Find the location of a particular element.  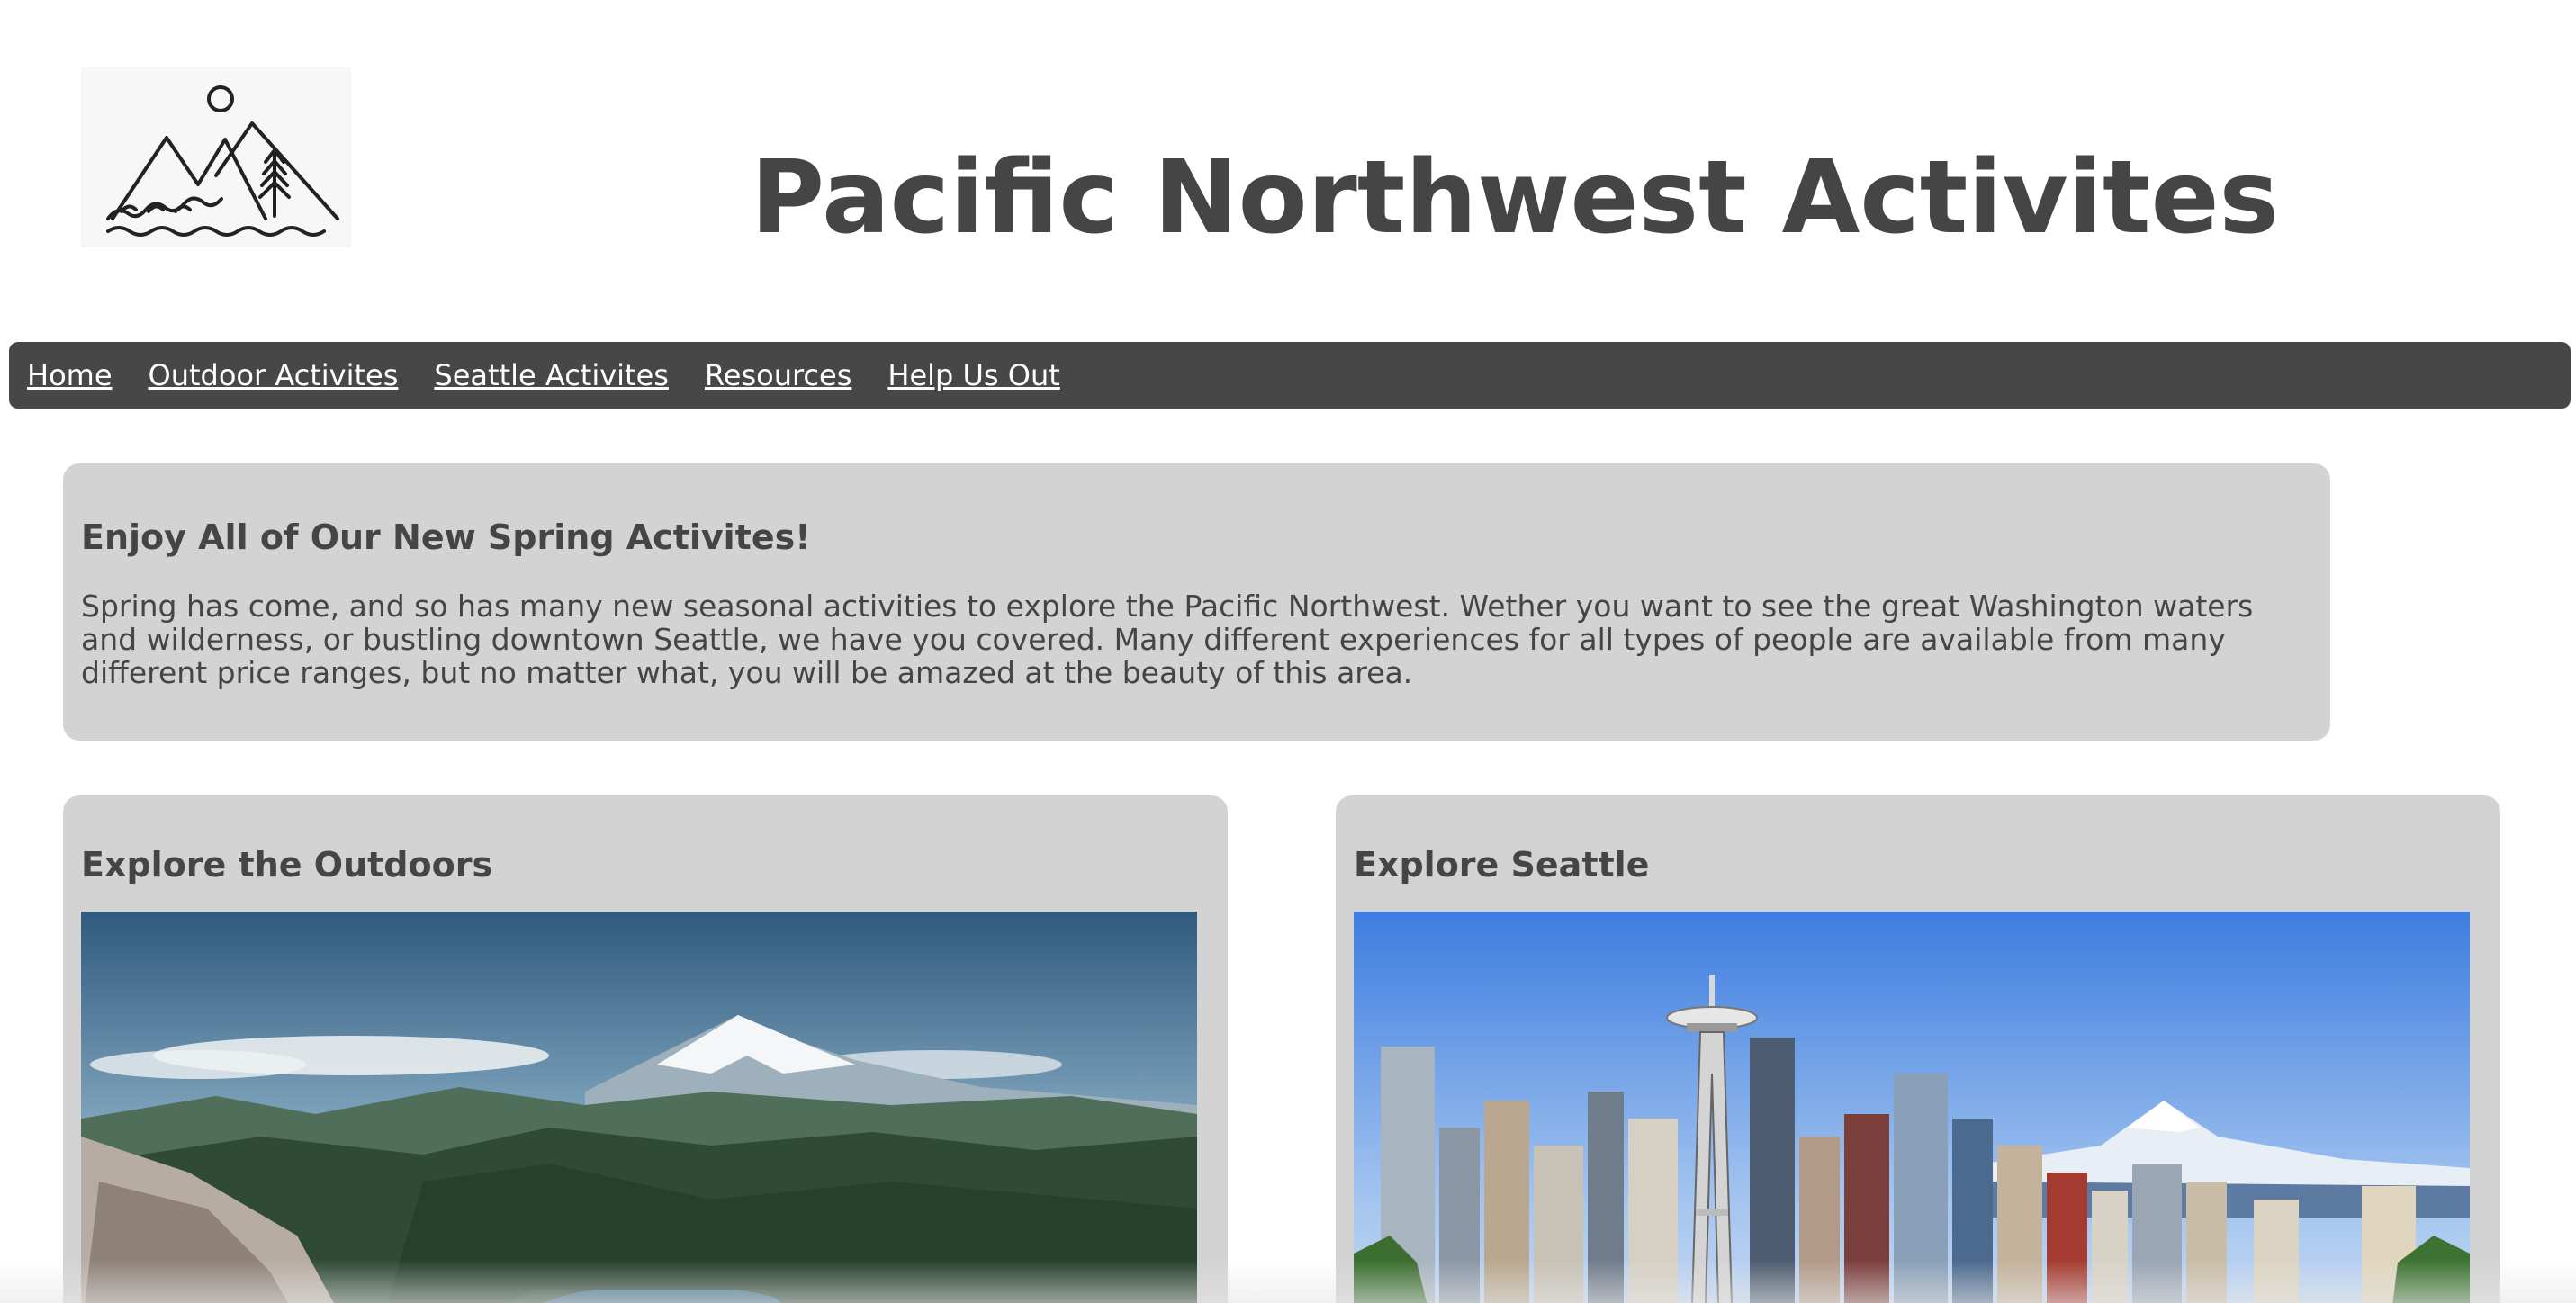

logo-icon is located at coordinates (216, 157).